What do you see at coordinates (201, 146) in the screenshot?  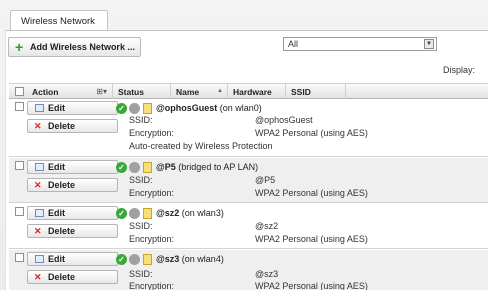 I see `row-note: Auto-created by Wireless Protection` at bounding box center [201, 146].